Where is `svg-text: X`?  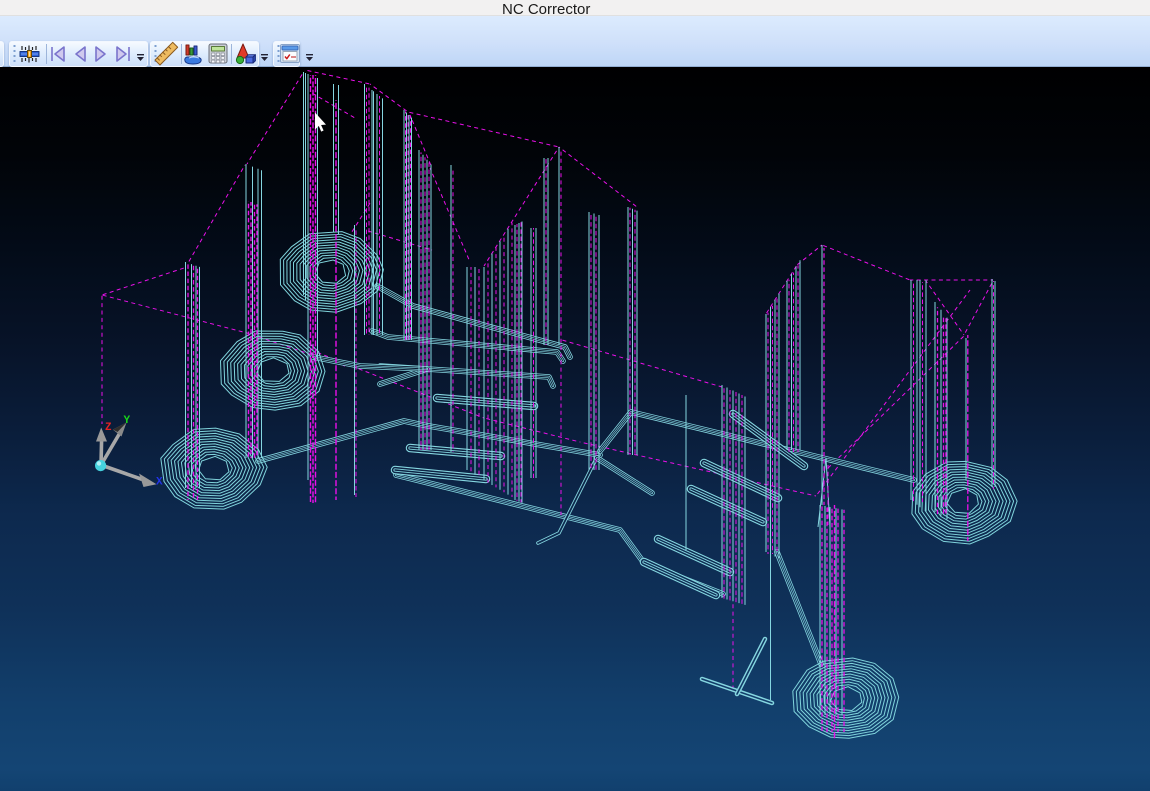 svg-text: X is located at coordinates (159, 483).